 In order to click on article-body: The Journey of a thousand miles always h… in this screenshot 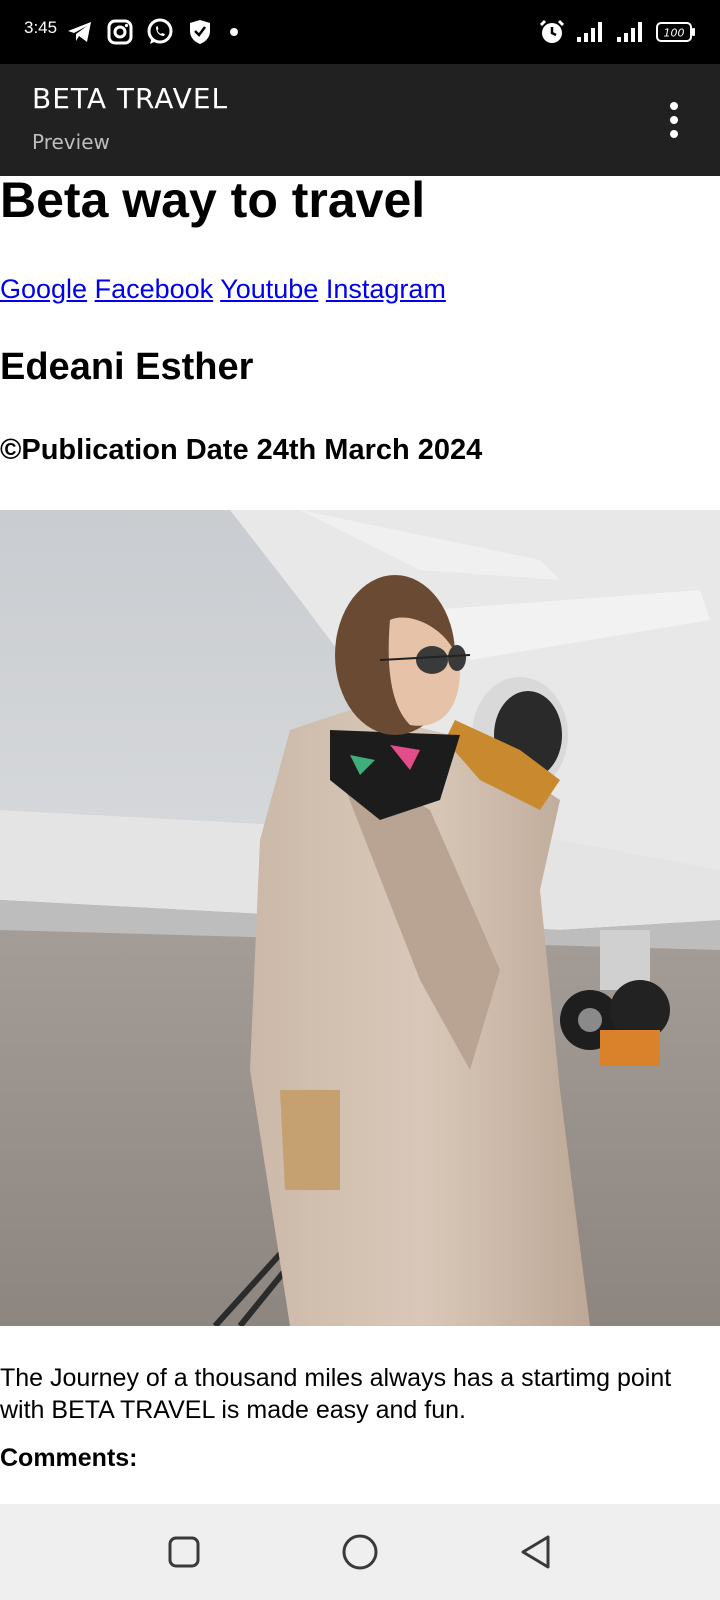, I will do `click(336, 1394)`.